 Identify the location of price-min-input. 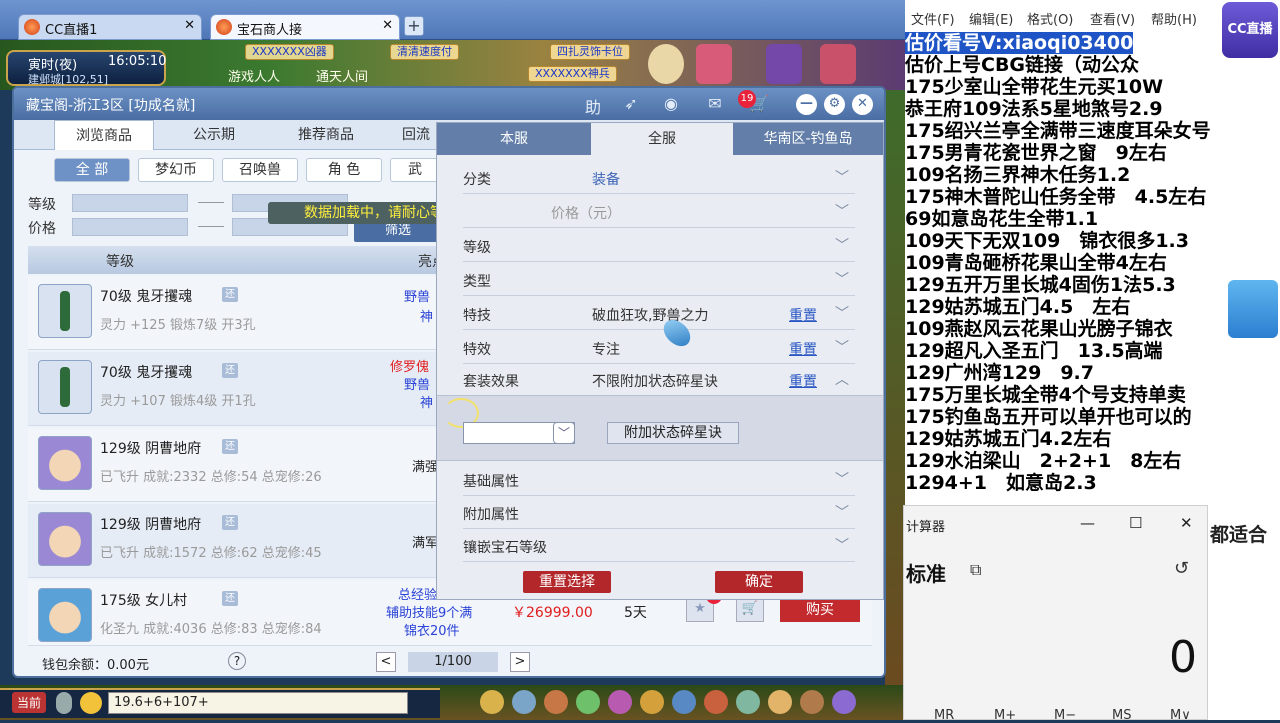
(130, 227).